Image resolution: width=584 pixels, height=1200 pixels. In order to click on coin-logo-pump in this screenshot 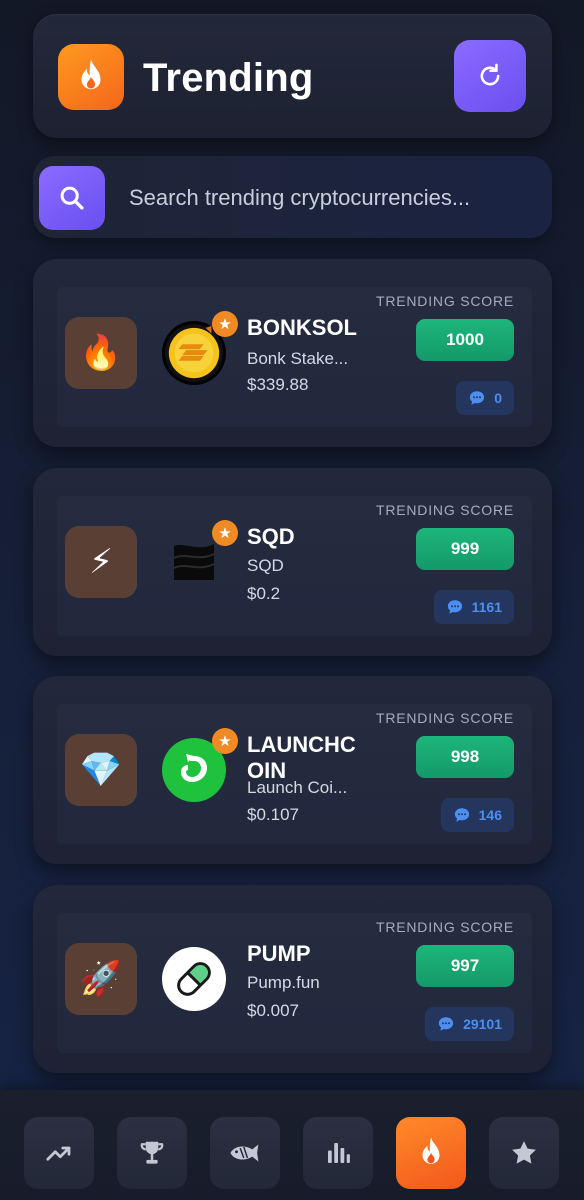, I will do `click(194, 979)`.